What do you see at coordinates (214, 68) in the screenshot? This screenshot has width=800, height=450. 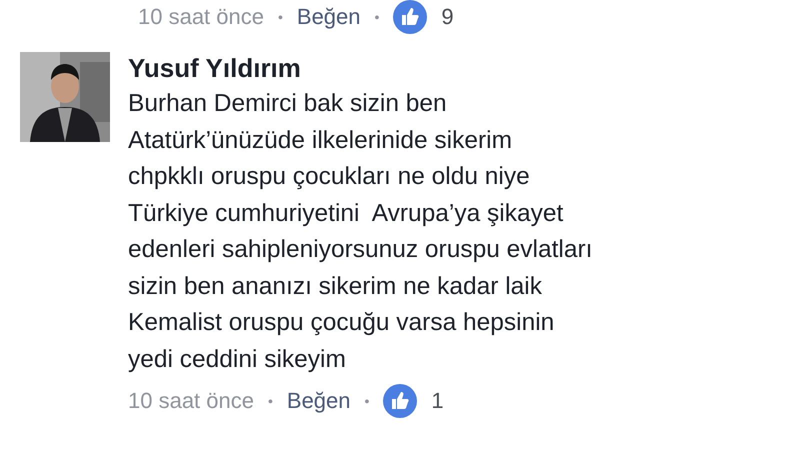 I see `author-name: Yusuf Yıldırım` at bounding box center [214, 68].